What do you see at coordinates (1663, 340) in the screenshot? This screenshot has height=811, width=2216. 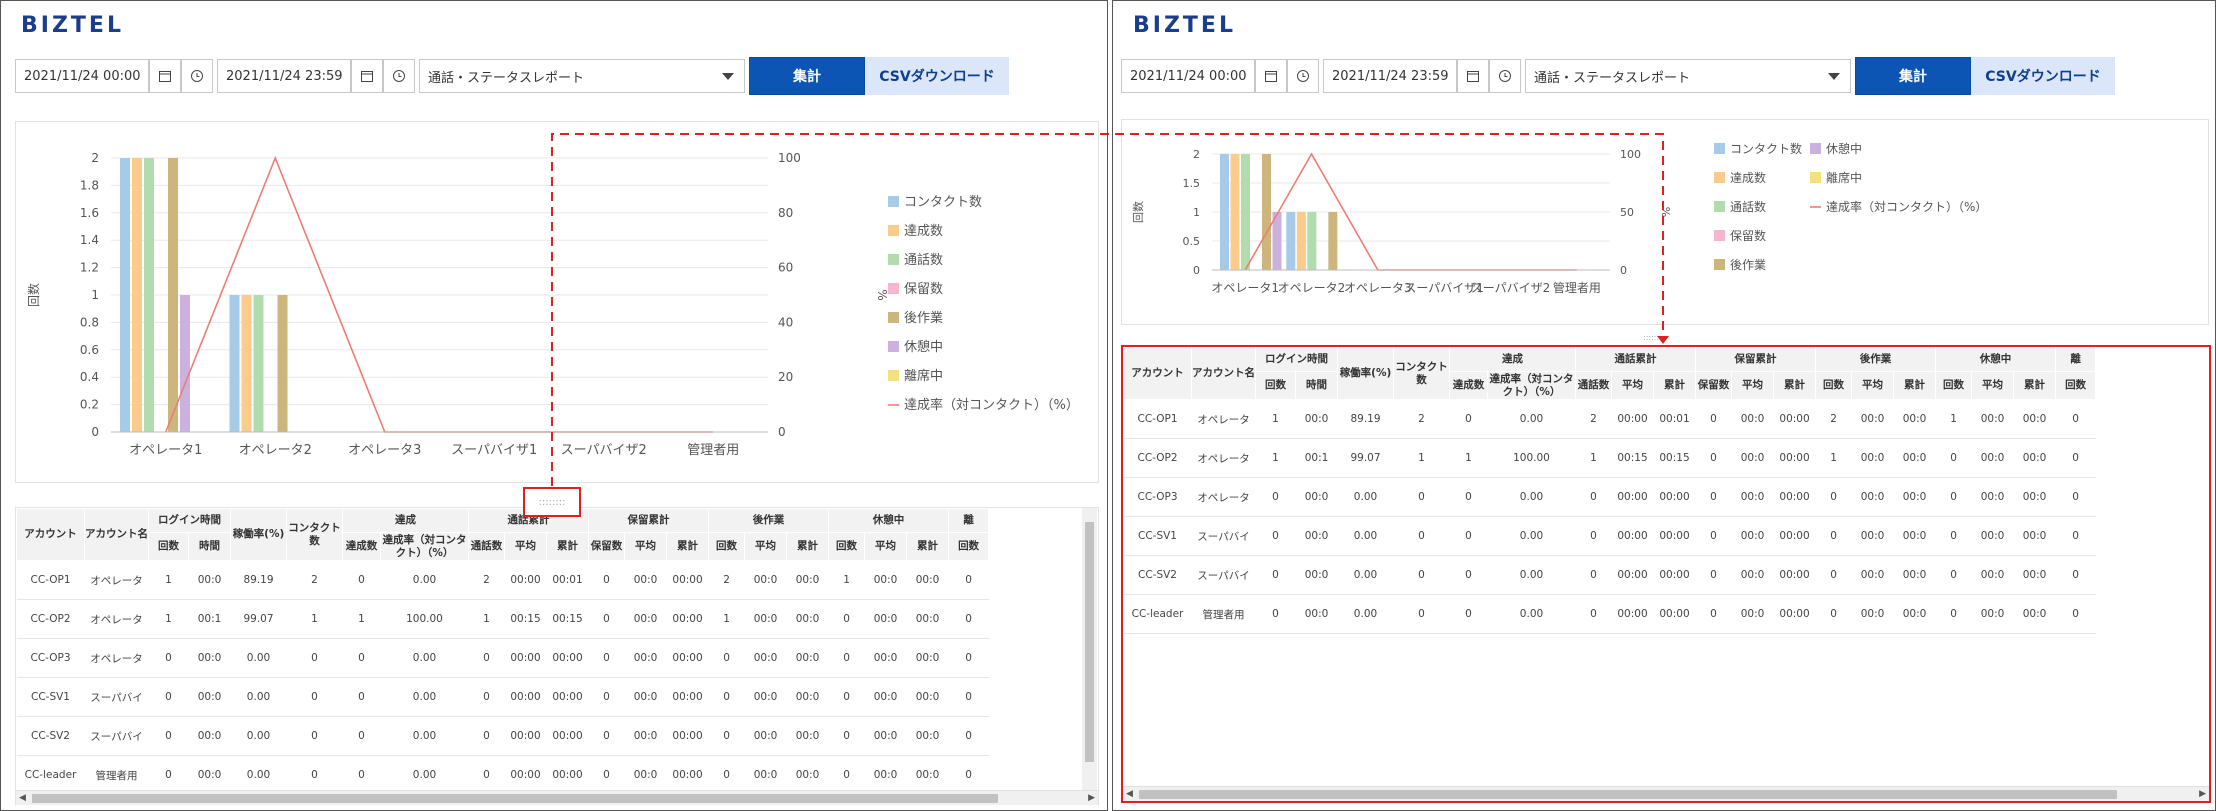 I see `arrowhead-icon` at bounding box center [1663, 340].